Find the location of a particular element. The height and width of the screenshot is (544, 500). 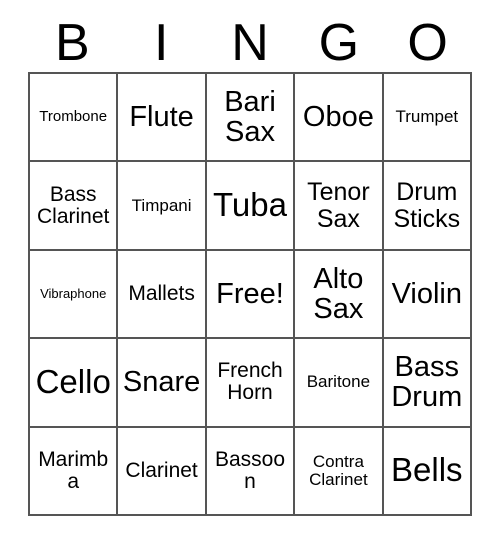

bingo-cell-label: Bass Drum is located at coordinates (427, 382).